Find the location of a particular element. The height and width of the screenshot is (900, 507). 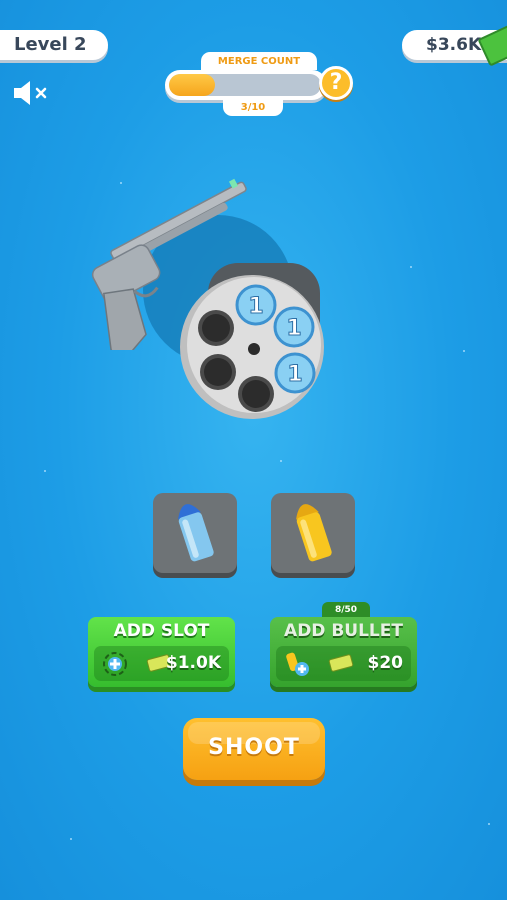

add-slot-price: $1.0K is located at coordinates (193, 663).